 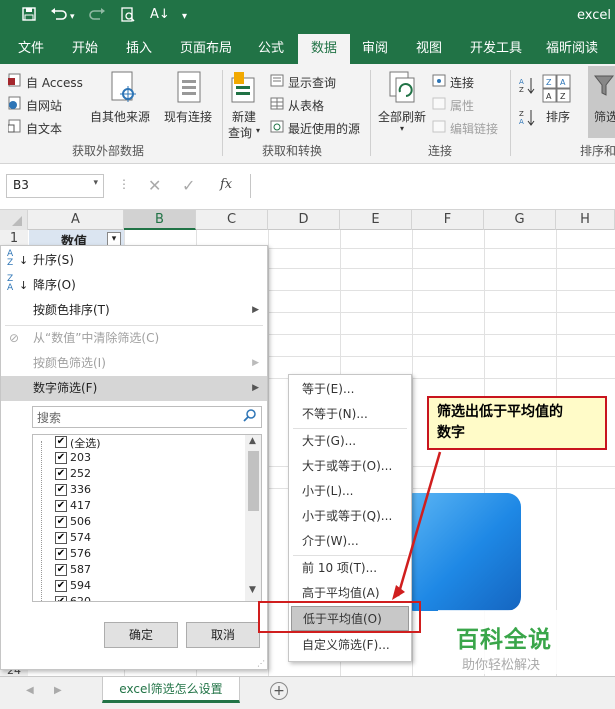 What do you see at coordinates (134, 388) in the screenshot?
I see `menu-item-number-filters: 数字筛选(F) ▶` at bounding box center [134, 388].